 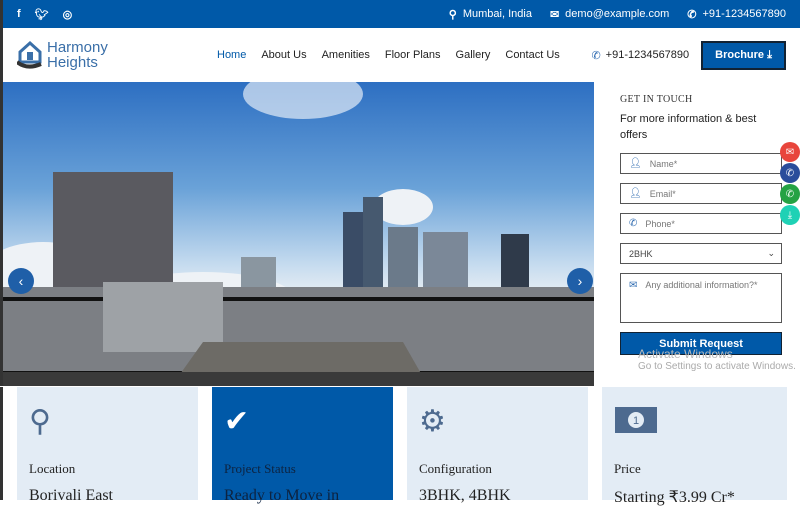 I want to click on nav-home: Home, so click(x=231, y=55).